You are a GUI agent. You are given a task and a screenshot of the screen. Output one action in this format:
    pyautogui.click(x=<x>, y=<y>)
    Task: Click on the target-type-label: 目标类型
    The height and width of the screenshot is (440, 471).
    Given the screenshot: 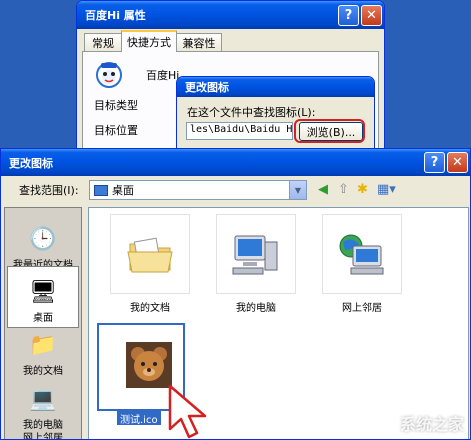 What is the action you would take?
    pyautogui.click(x=116, y=105)
    